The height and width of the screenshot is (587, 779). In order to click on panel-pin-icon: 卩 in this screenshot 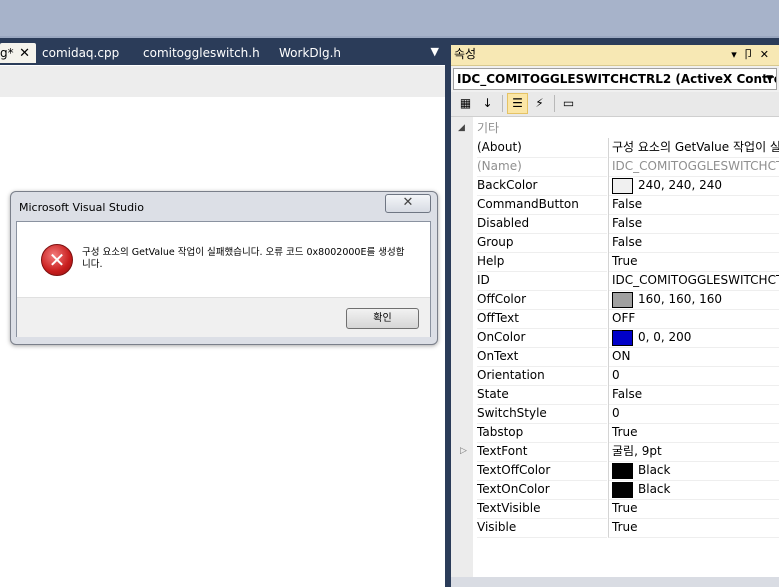, I will do `click(751, 54)`.